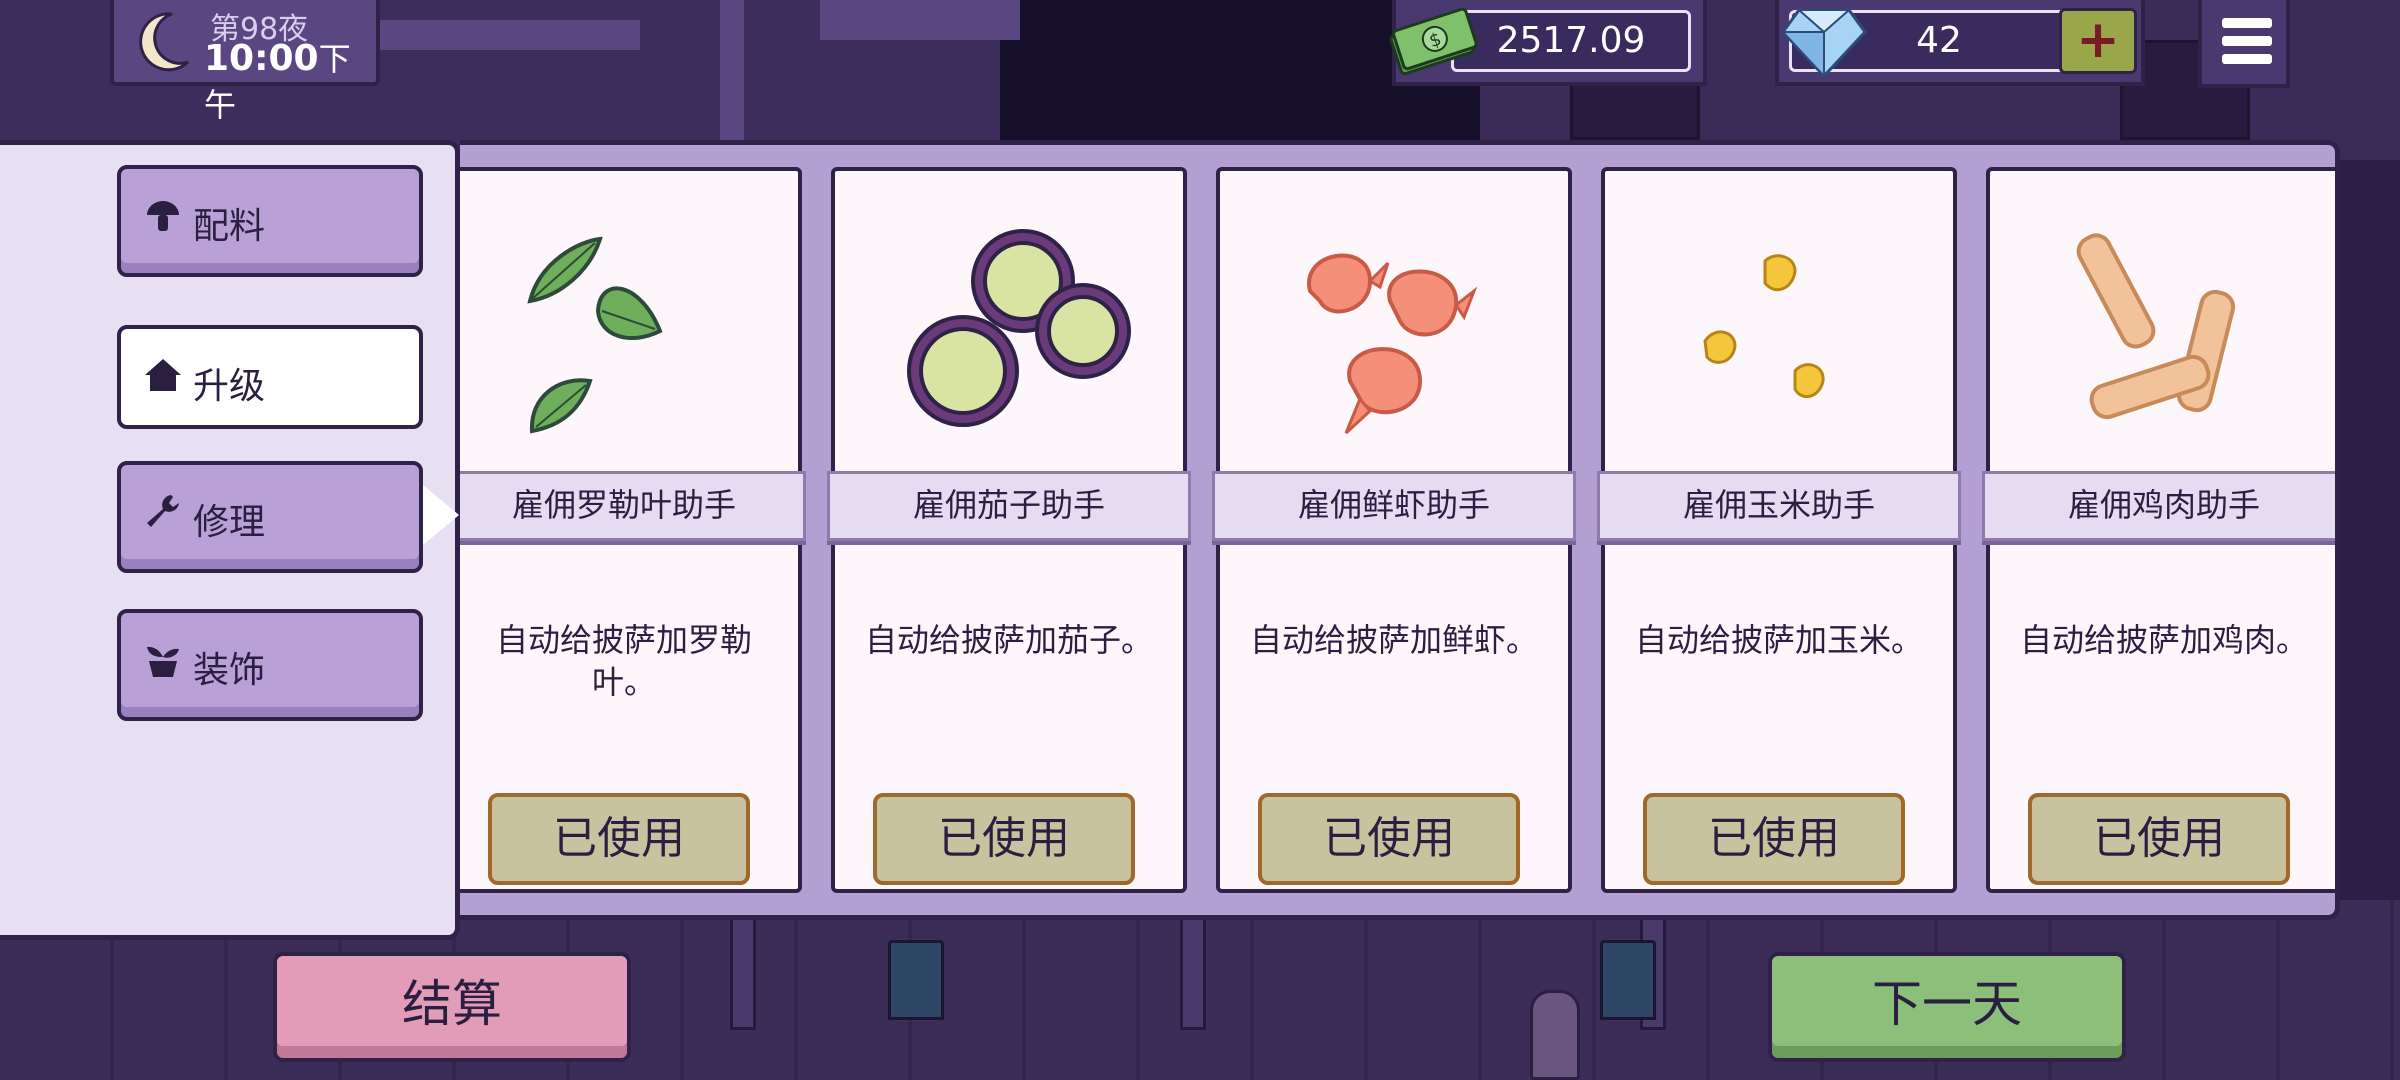 This screenshot has height=1080, width=2400. Describe the element at coordinates (623, 661) in the screenshot. I see `card-description: 自动给披萨加罗勒叶。` at that location.